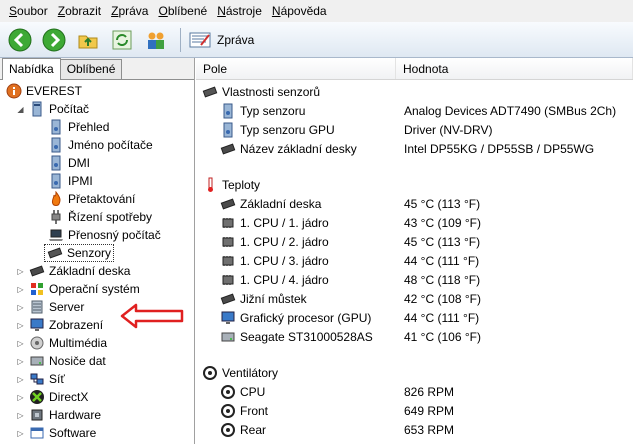 The width and height of the screenshot is (633, 444). Describe the element at coordinates (414, 260) in the screenshot. I see `table-row: 1. CPU / 3. jádro 44 °C (111 °F)` at that location.